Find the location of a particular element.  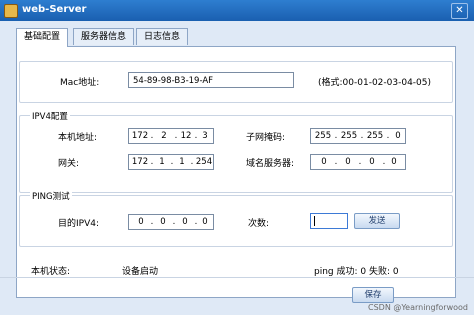

tab-basic-config: 基础配置 is located at coordinates (42, 37).